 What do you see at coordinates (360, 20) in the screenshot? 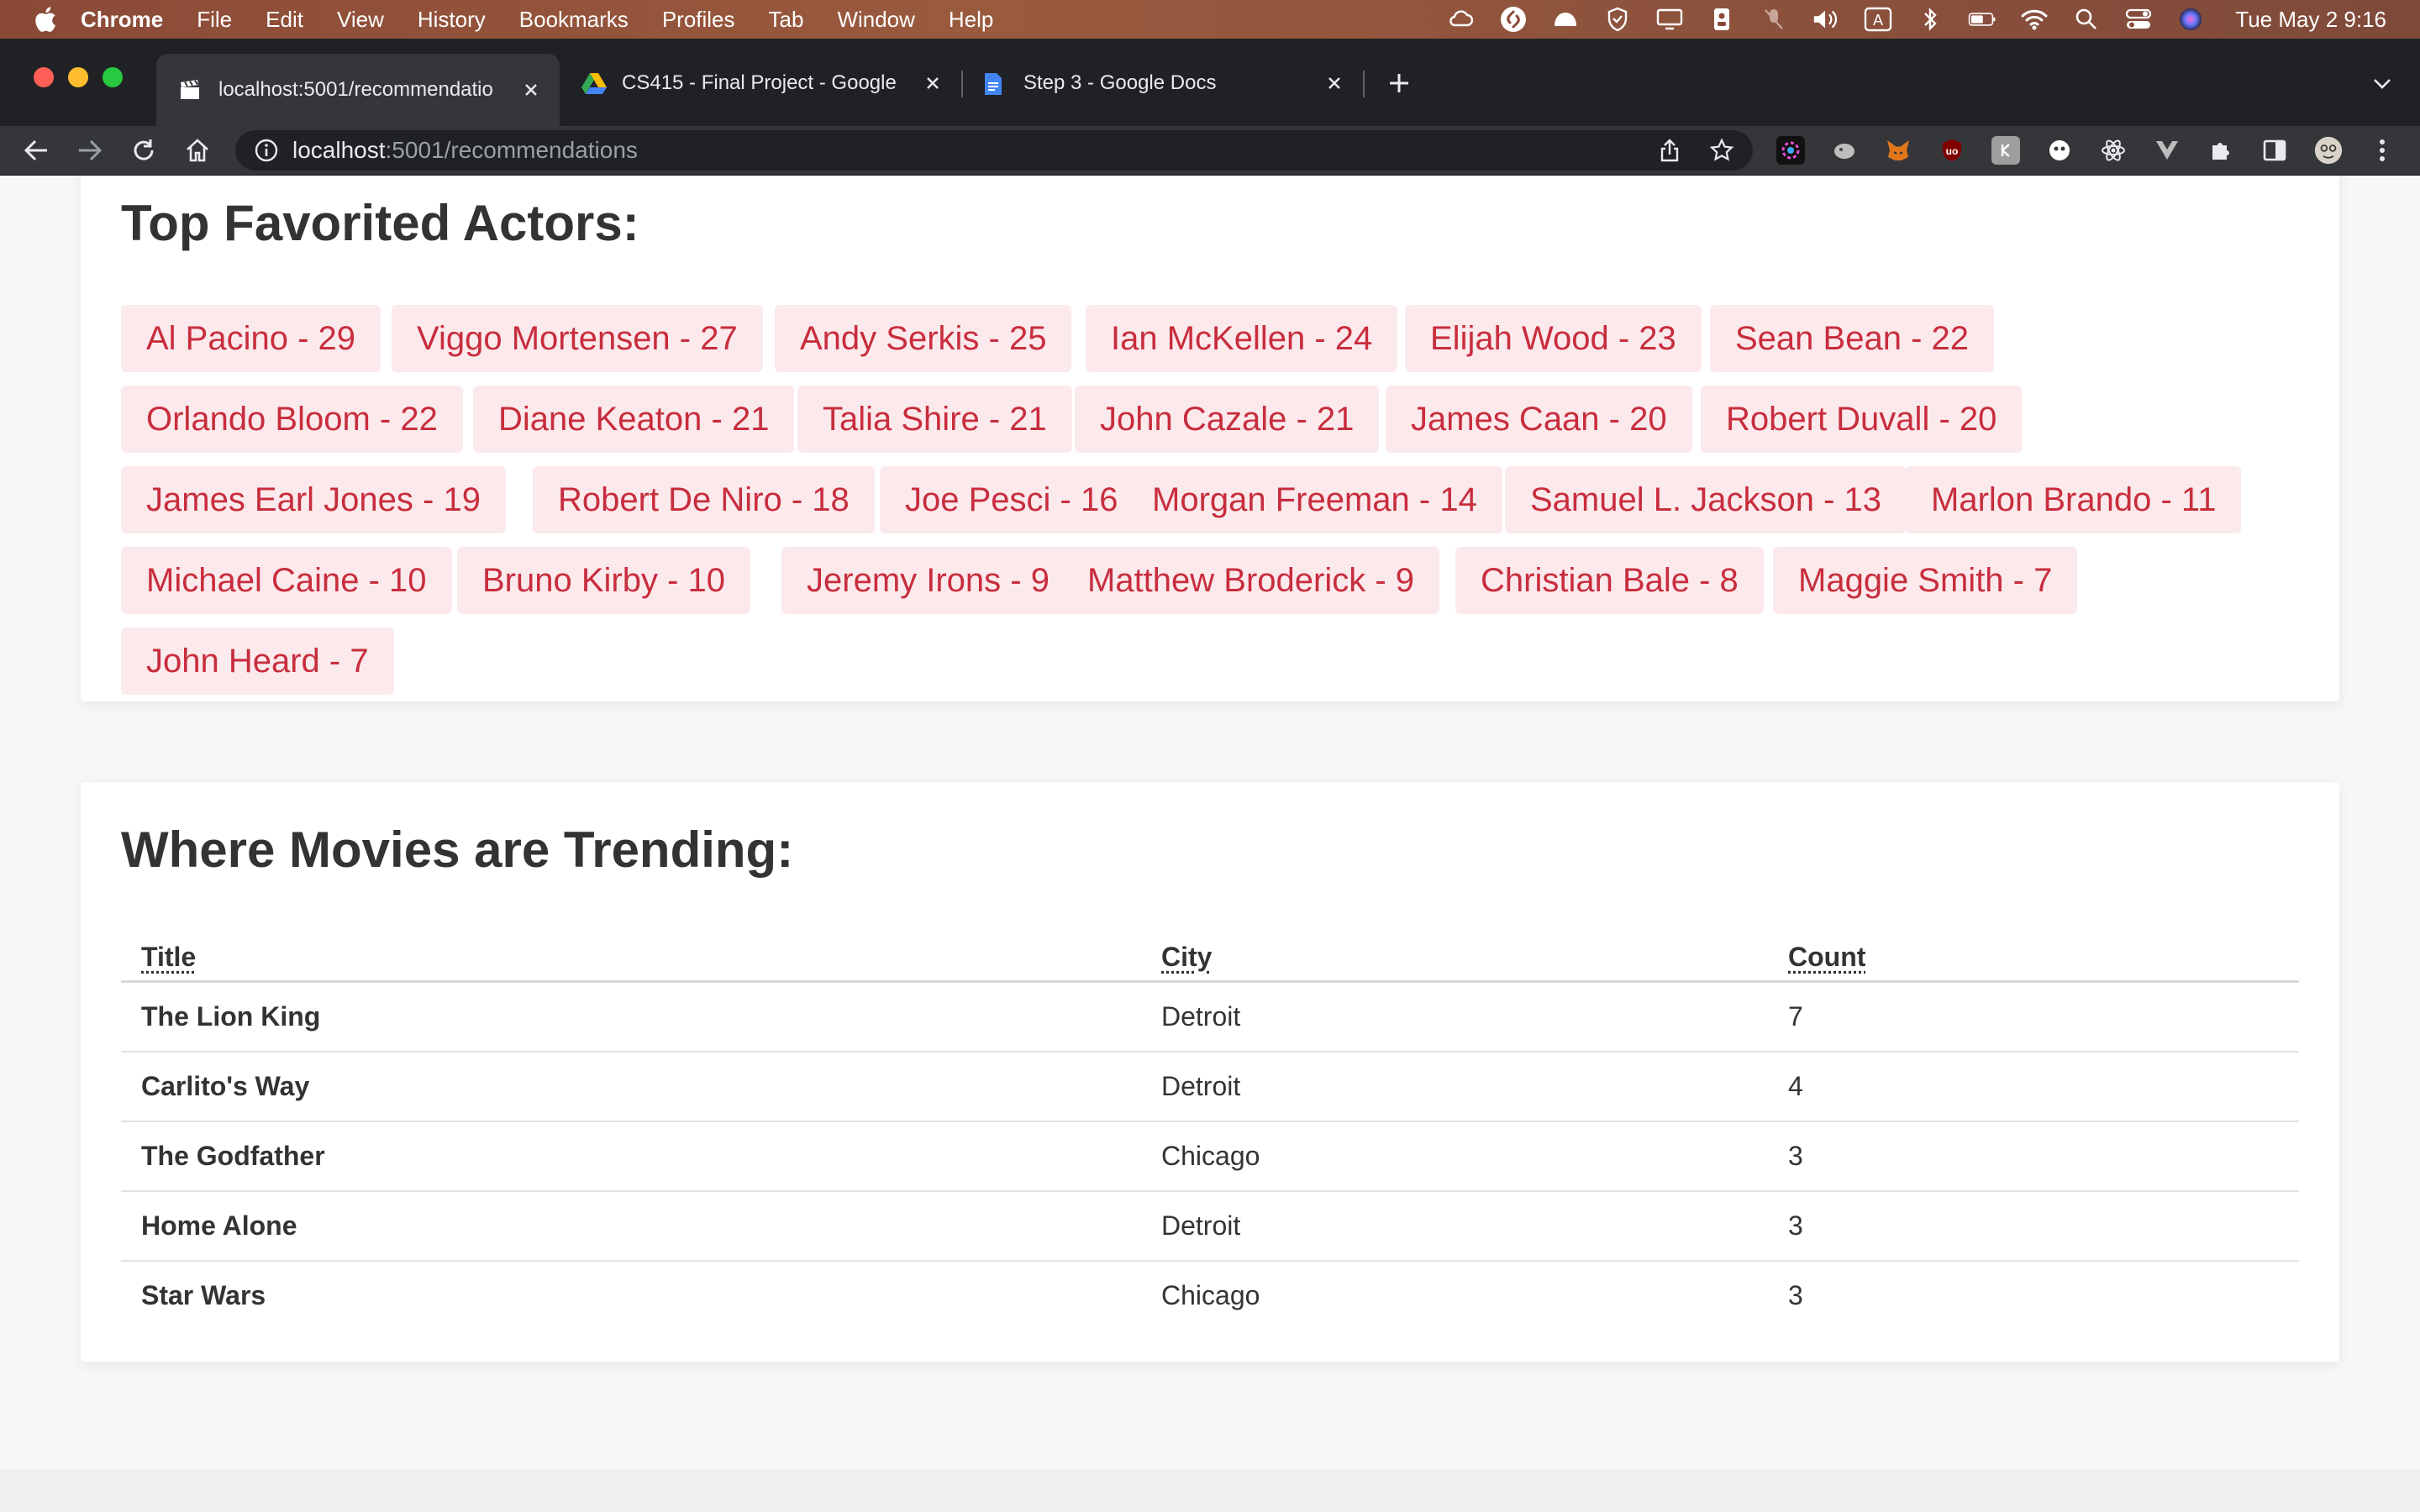
I see `menu-view: View` at bounding box center [360, 20].